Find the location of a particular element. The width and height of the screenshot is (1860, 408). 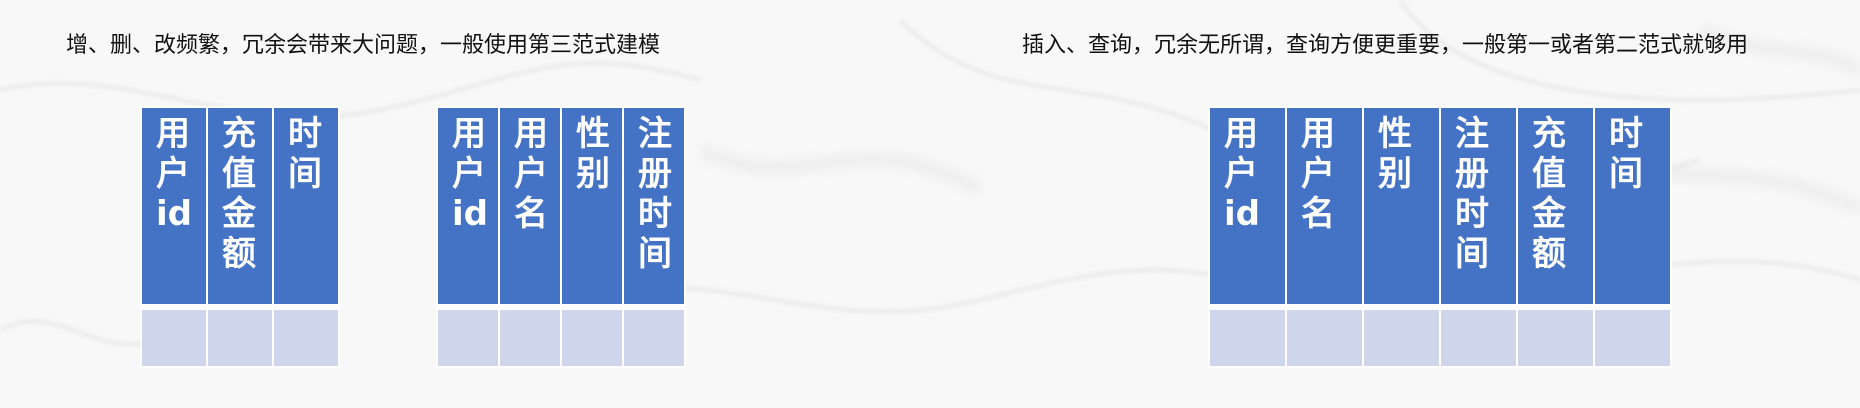

table-header-row: 用户id 充值金额 时间 is located at coordinates (240, 207).